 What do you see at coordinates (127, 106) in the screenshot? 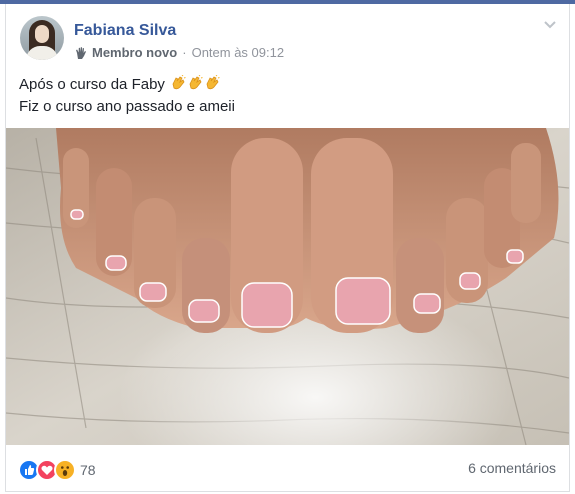
I see `post-text-line2: Fiz o curso ano passado e ameii` at bounding box center [127, 106].